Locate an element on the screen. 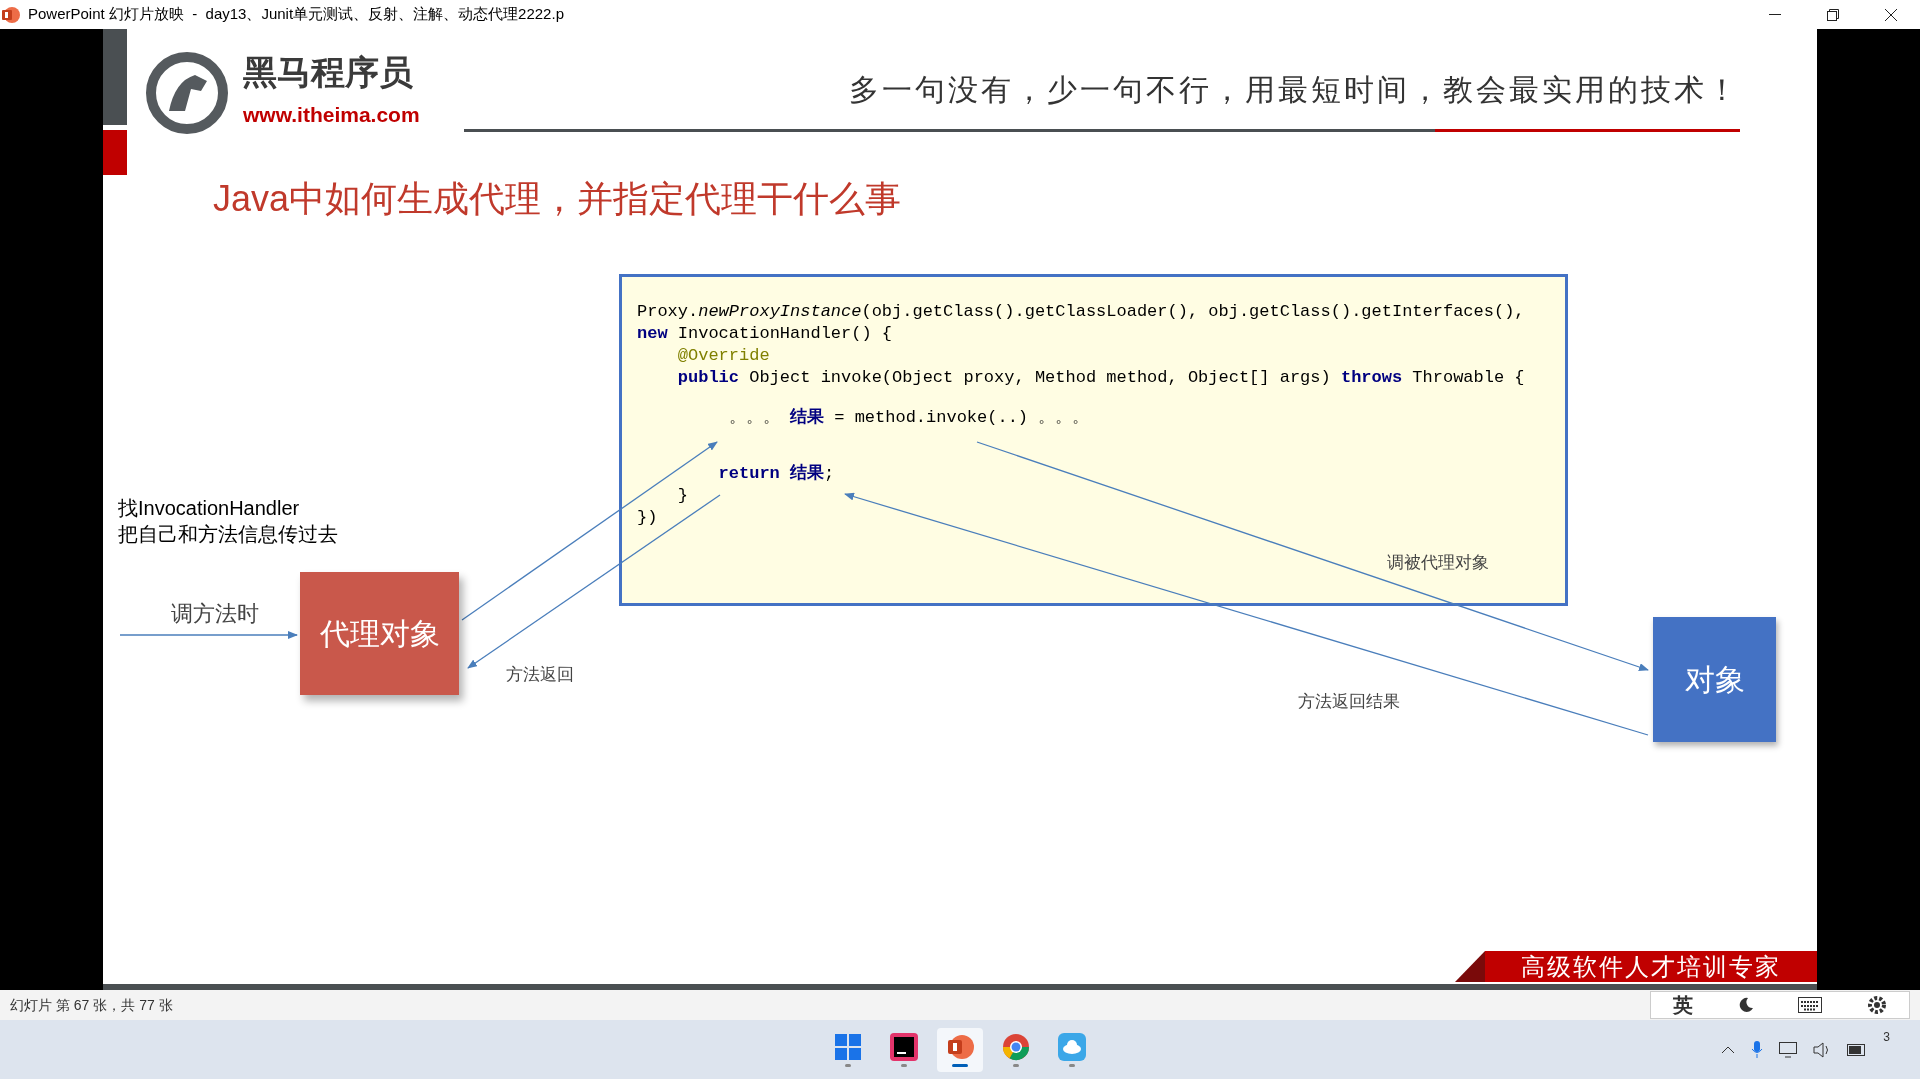 Image resolution: width=1920 pixels, height=1079 pixels. code-line: 。。。 结果 = method.invoke(..) 。。。 is located at coordinates (908, 418).